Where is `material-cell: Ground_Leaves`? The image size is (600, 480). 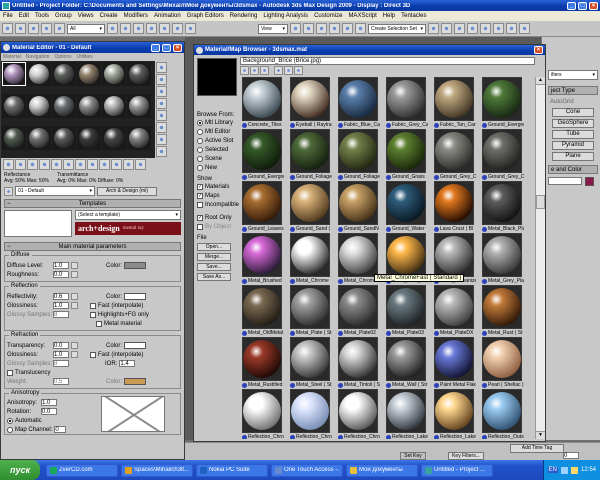 material-cell: Ground_Leaves is located at coordinates (263, 207).